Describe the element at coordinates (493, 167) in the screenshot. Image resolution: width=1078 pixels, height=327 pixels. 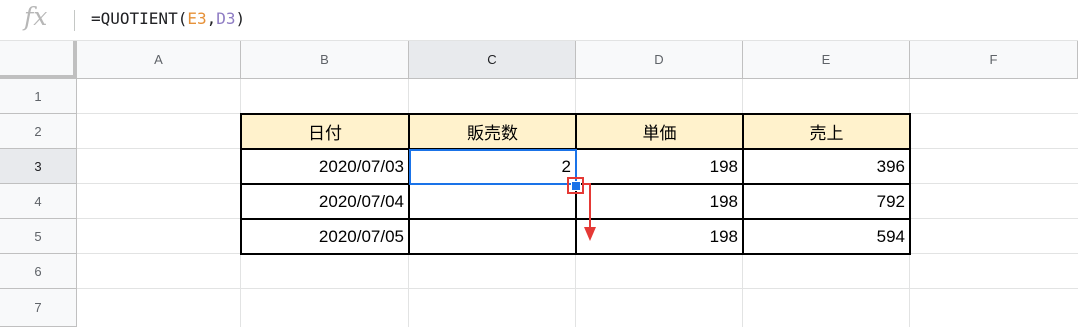
I see `active-cell-selection` at that location.